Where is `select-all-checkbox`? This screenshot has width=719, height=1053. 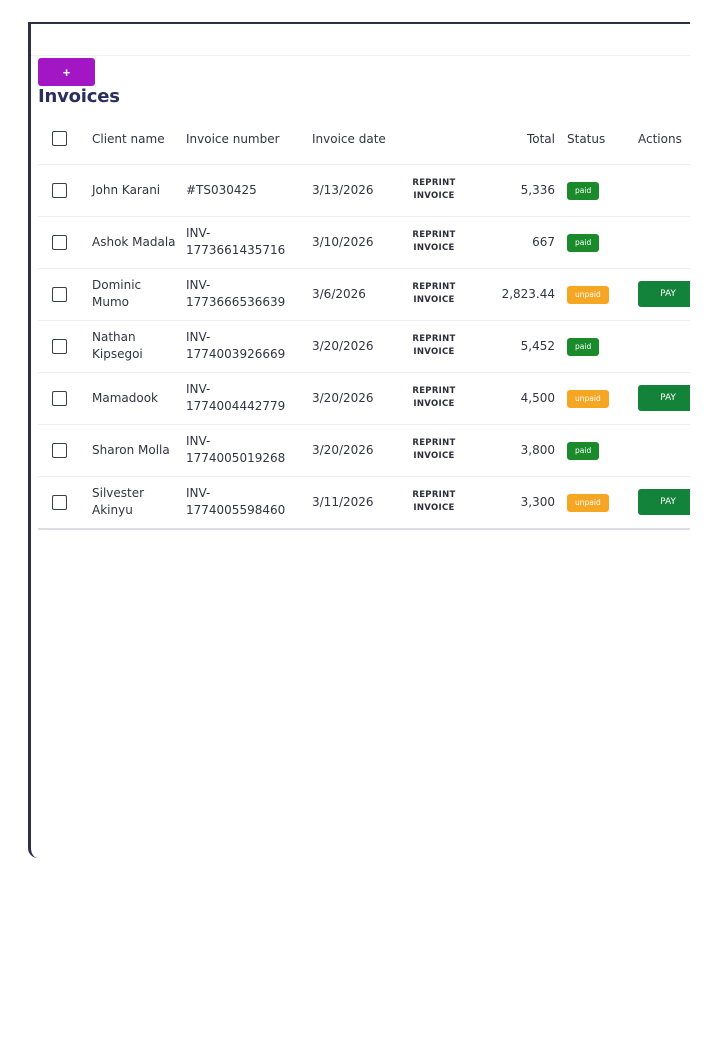
select-all-checkbox is located at coordinates (59, 139).